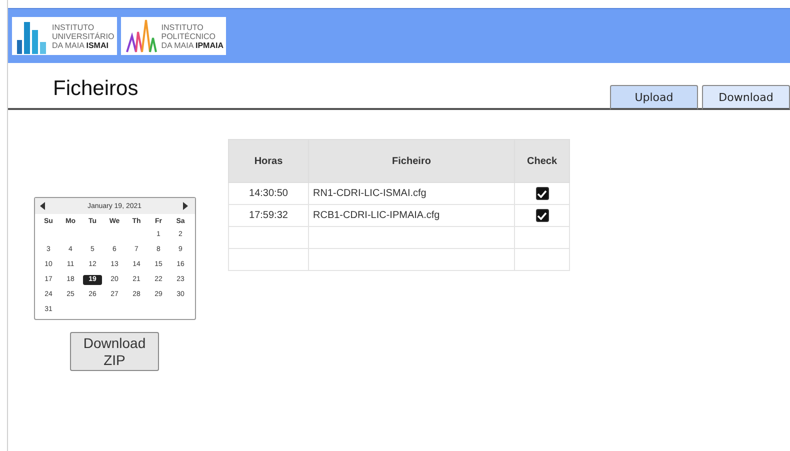 Image resolution: width=790 pixels, height=451 pixels. I want to click on next-month-icon, so click(186, 206).